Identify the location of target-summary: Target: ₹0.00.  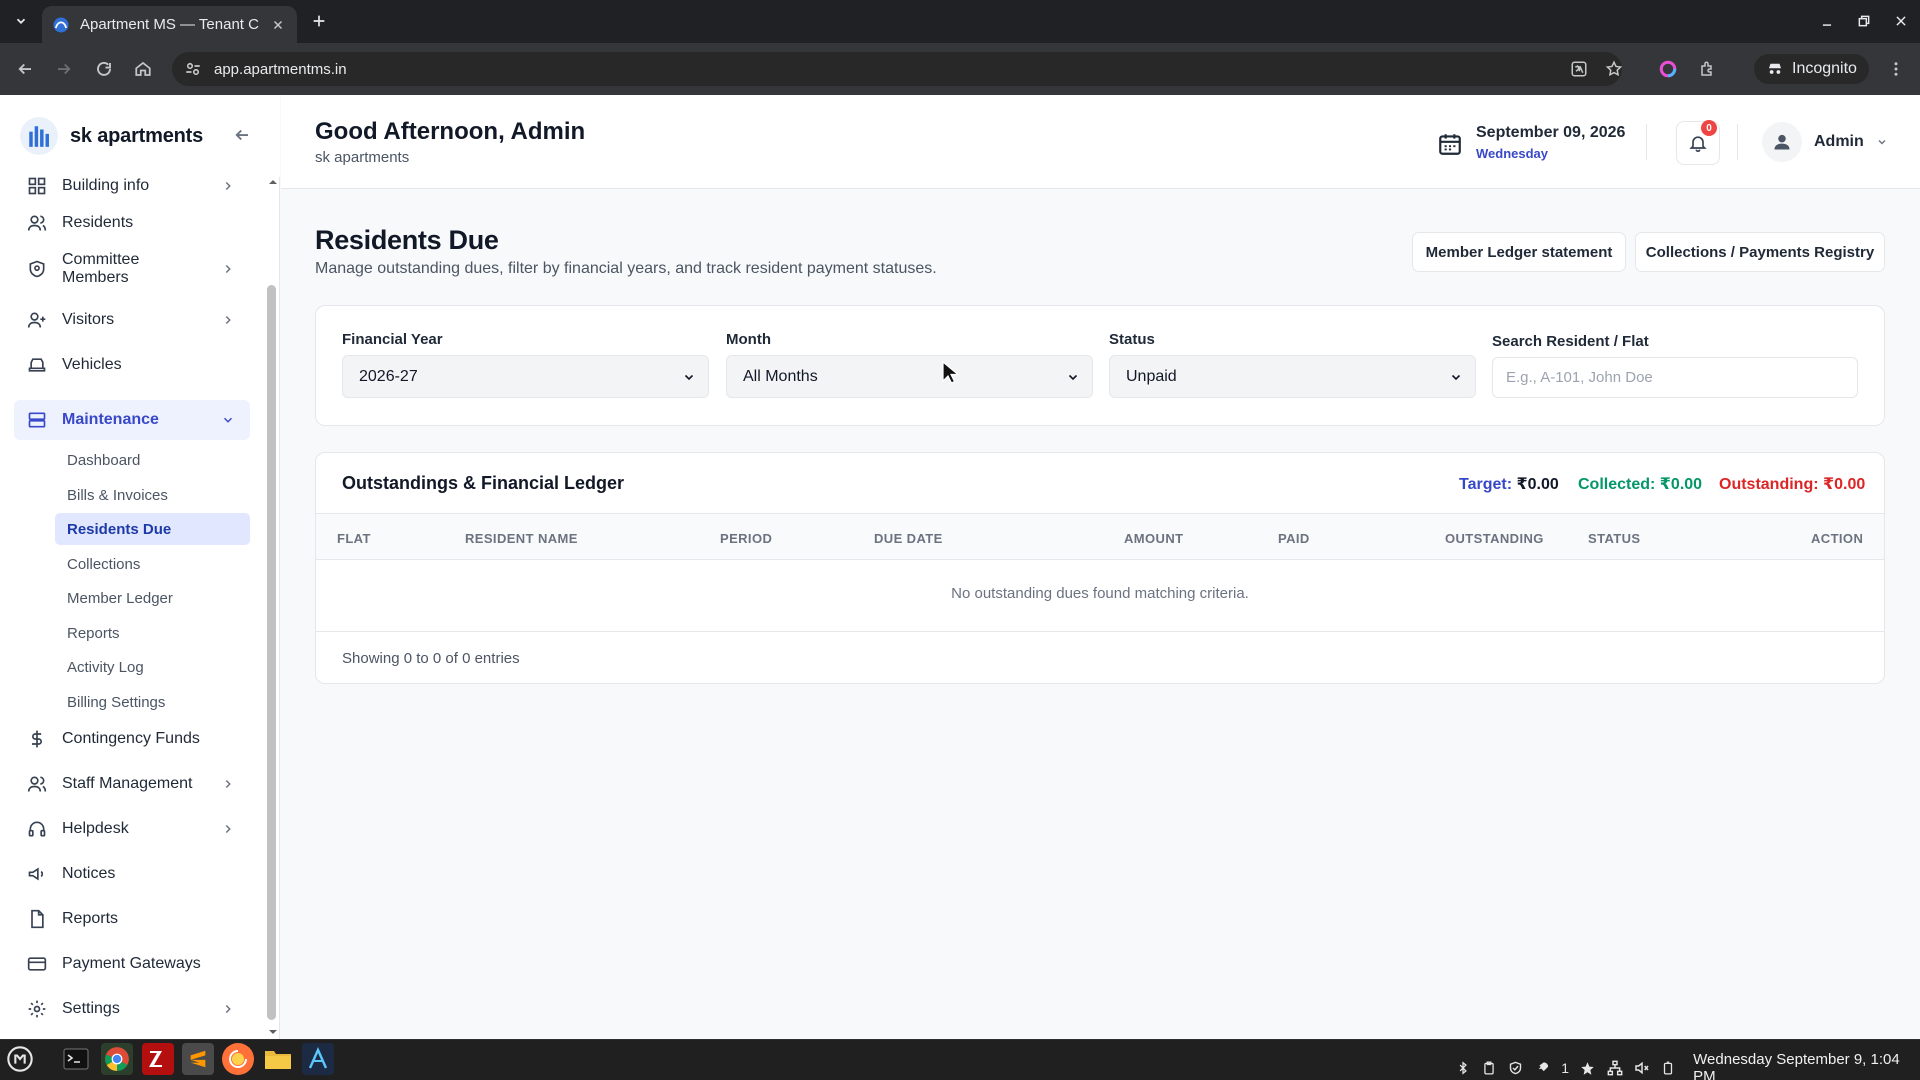
(1509, 484).